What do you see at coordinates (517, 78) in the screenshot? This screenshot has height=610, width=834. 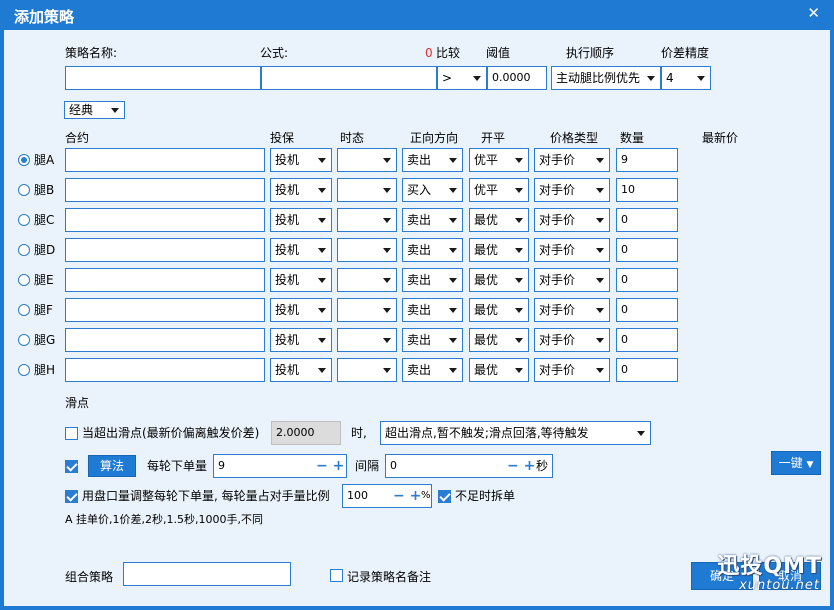 I see `threshold-input: 0.0000` at bounding box center [517, 78].